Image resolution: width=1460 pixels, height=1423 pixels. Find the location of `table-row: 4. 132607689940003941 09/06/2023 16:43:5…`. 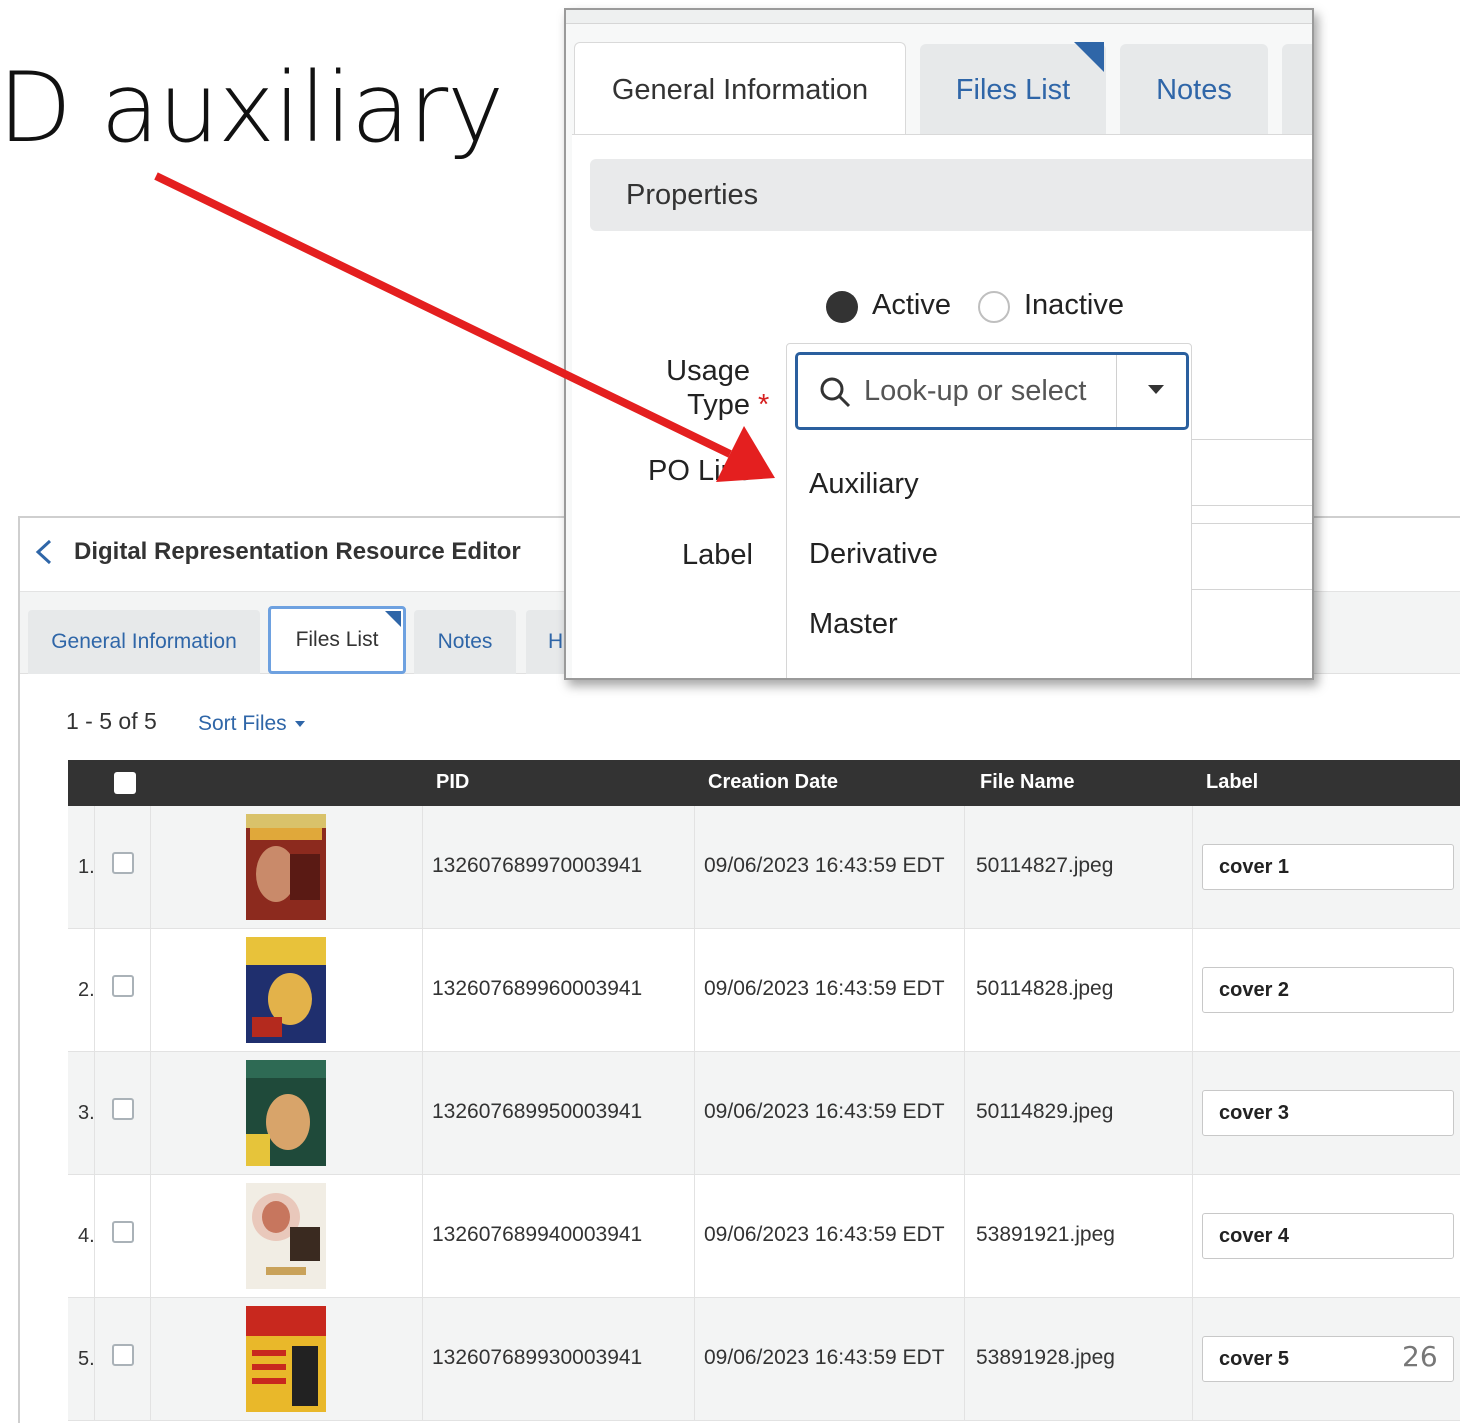

table-row: 4. 132607689940003941 09/06/2023 16:43:5… is located at coordinates (764, 1236).